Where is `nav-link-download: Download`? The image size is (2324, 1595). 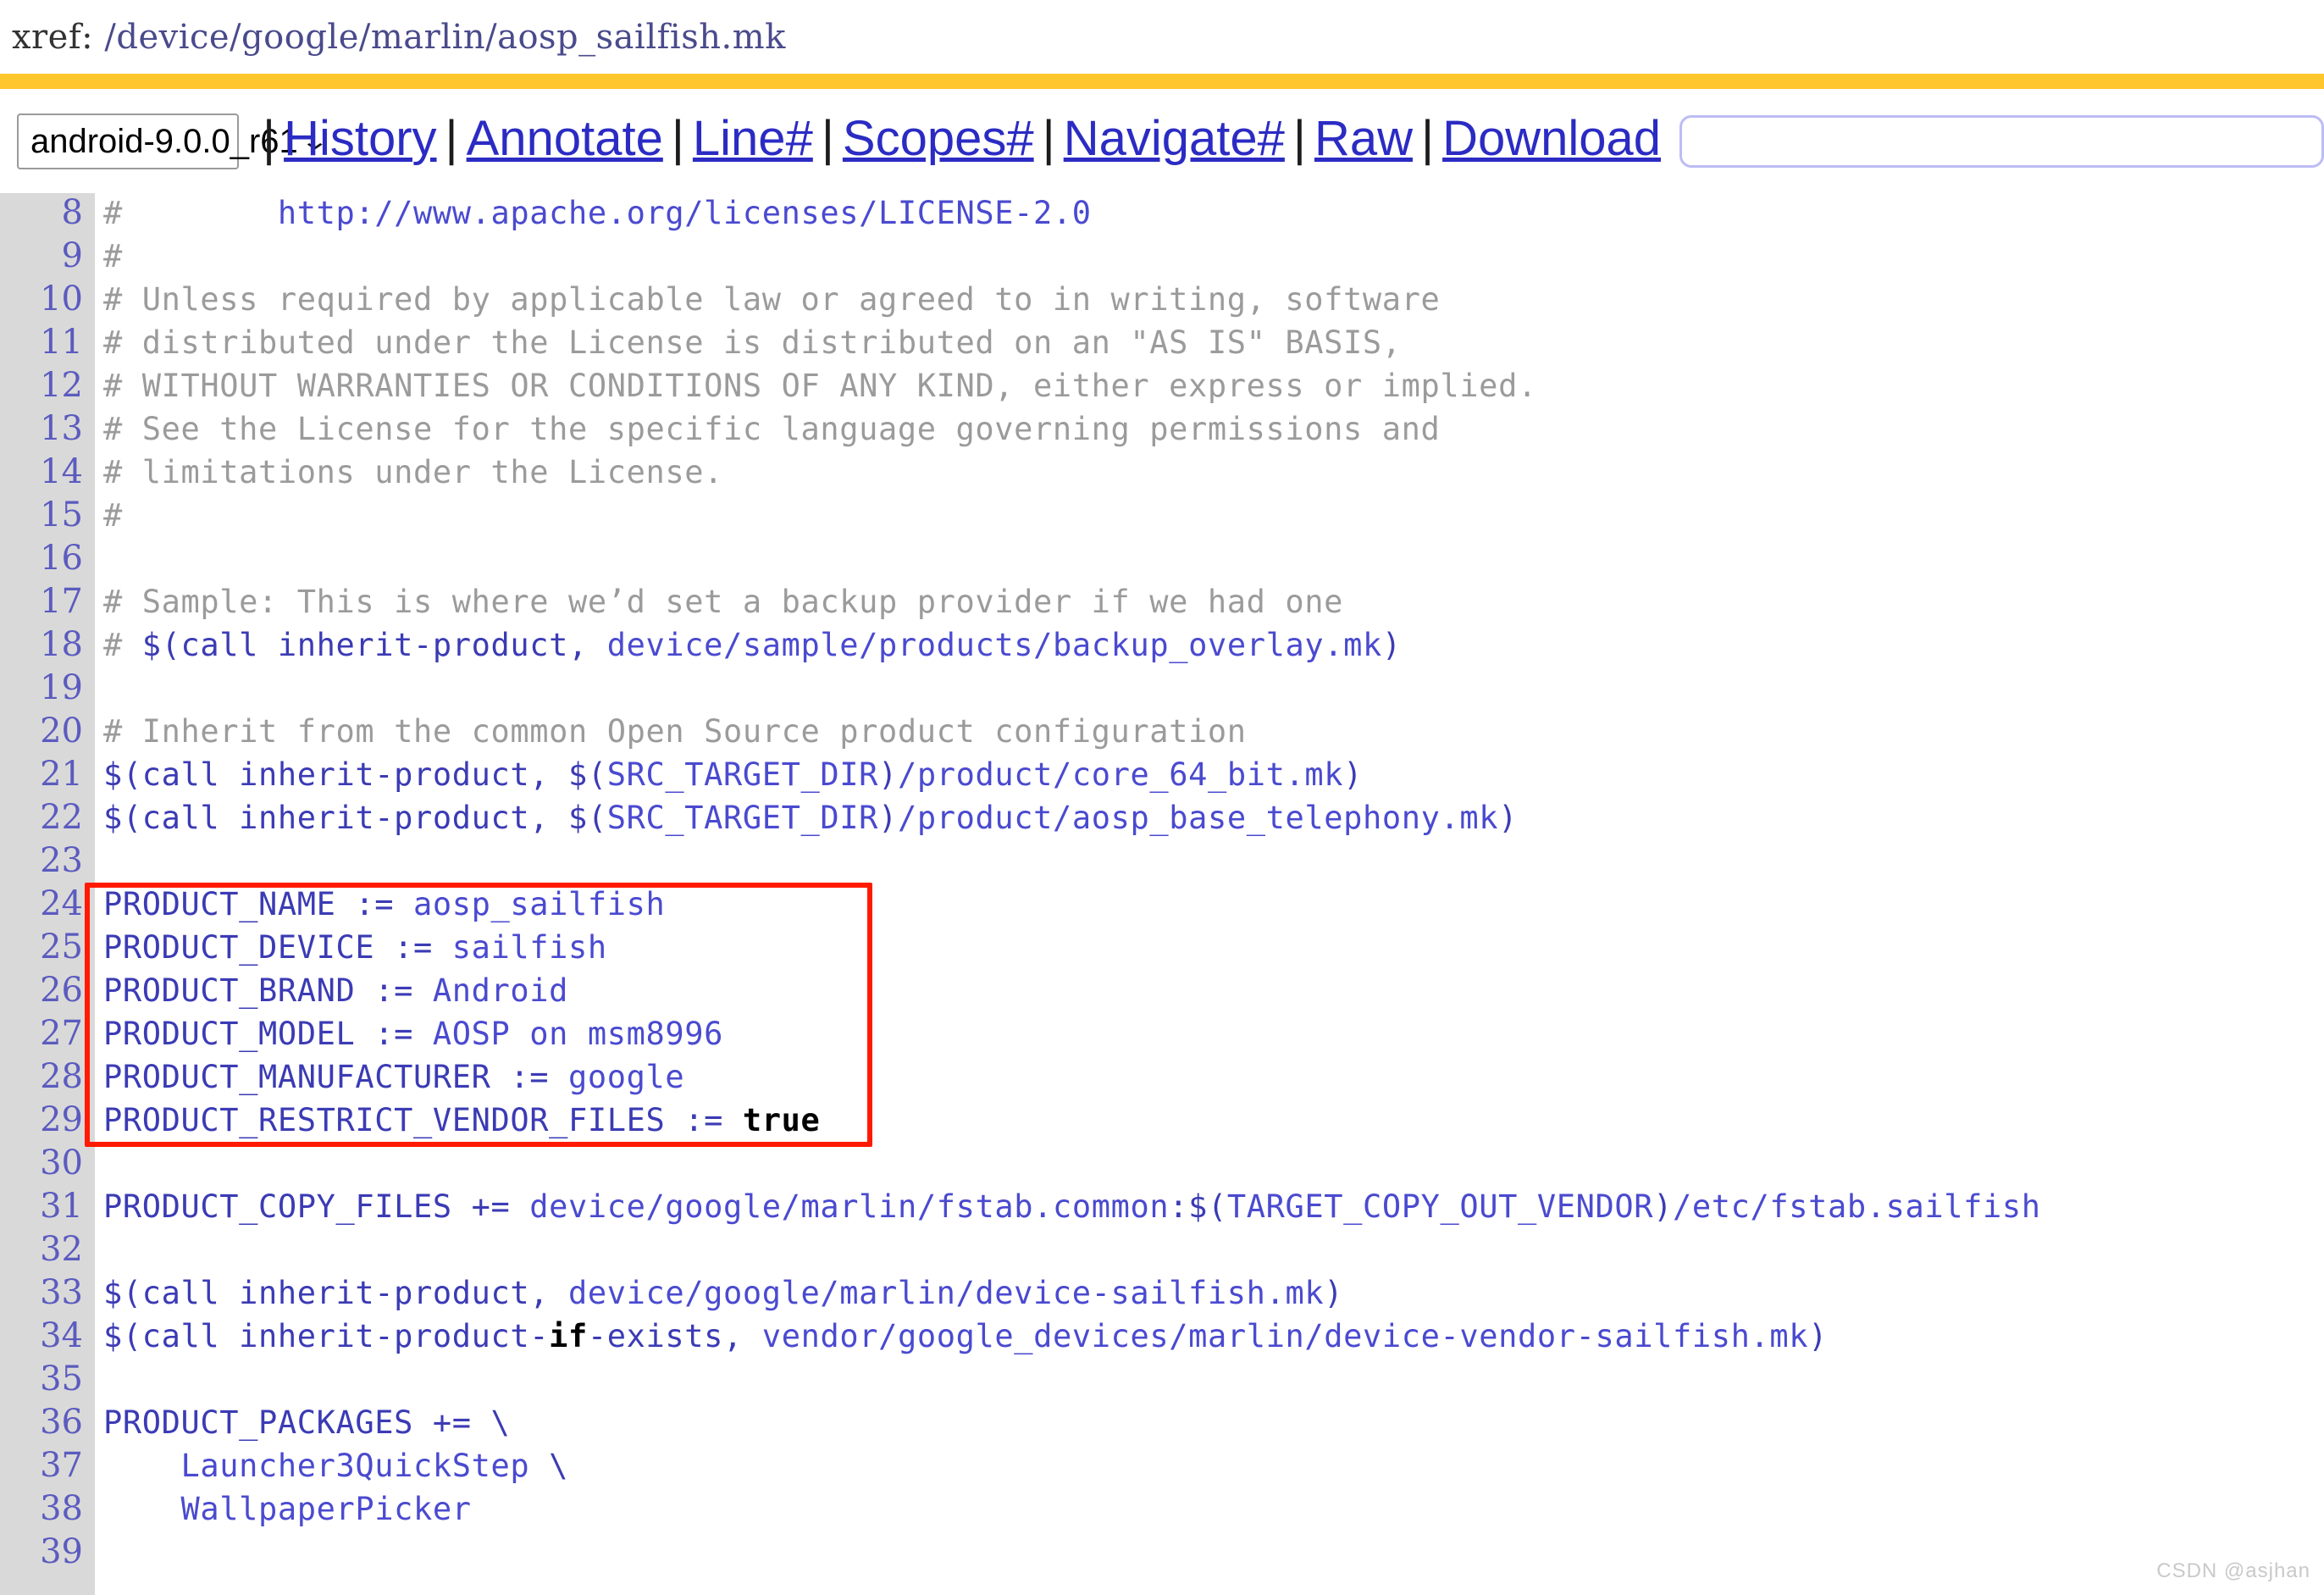
nav-link-download: Download is located at coordinates (1551, 138).